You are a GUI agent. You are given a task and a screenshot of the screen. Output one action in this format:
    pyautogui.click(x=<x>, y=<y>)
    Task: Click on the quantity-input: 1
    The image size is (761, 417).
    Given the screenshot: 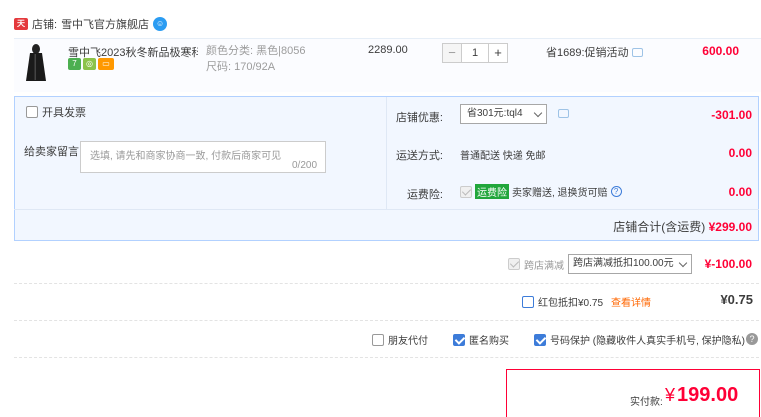 What is the action you would take?
    pyautogui.click(x=475, y=53)
    